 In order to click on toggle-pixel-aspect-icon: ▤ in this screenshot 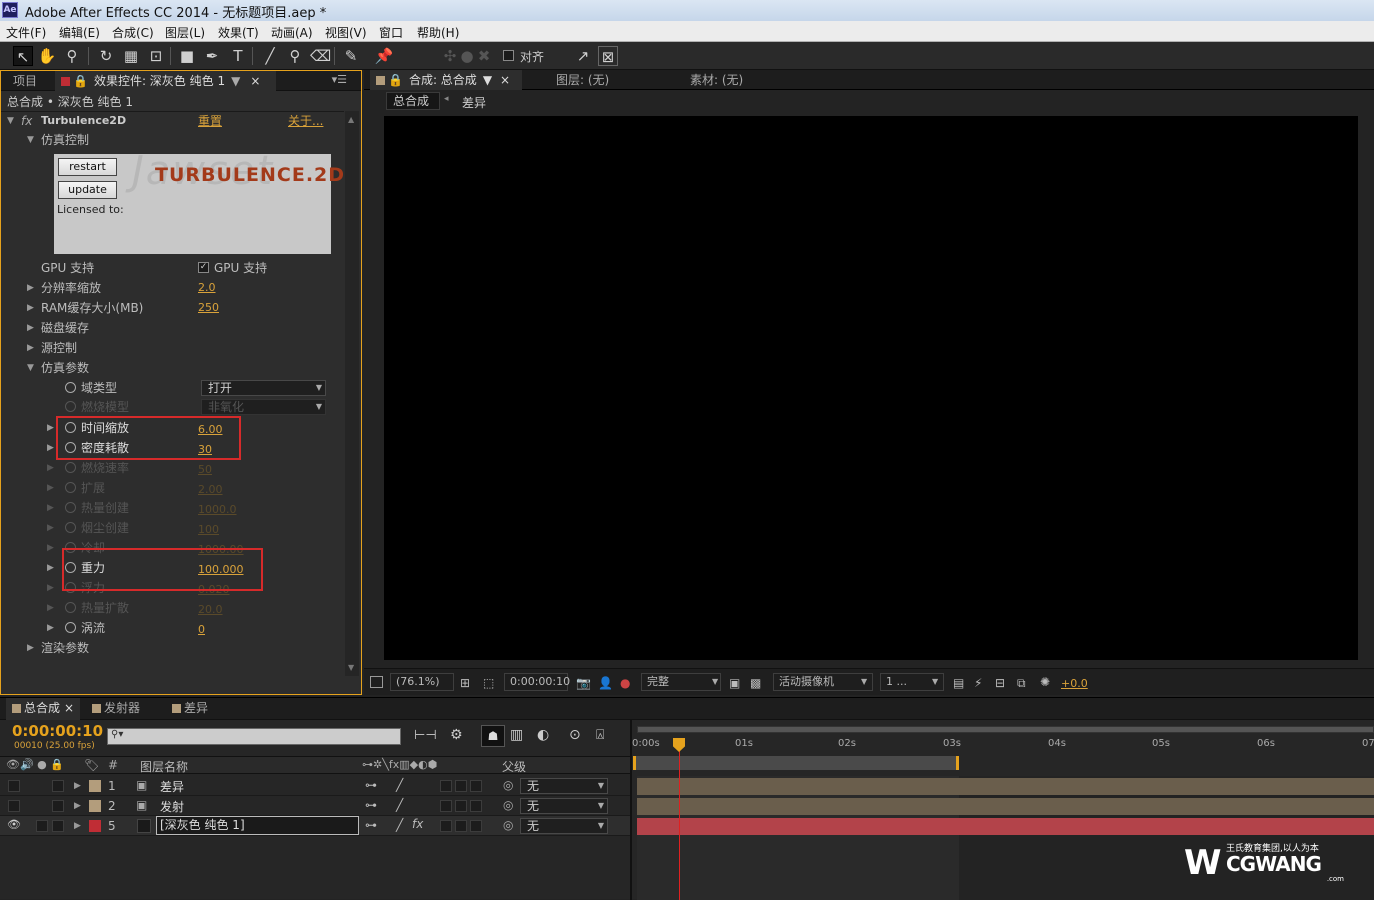, I will do `click(958, 683)`.